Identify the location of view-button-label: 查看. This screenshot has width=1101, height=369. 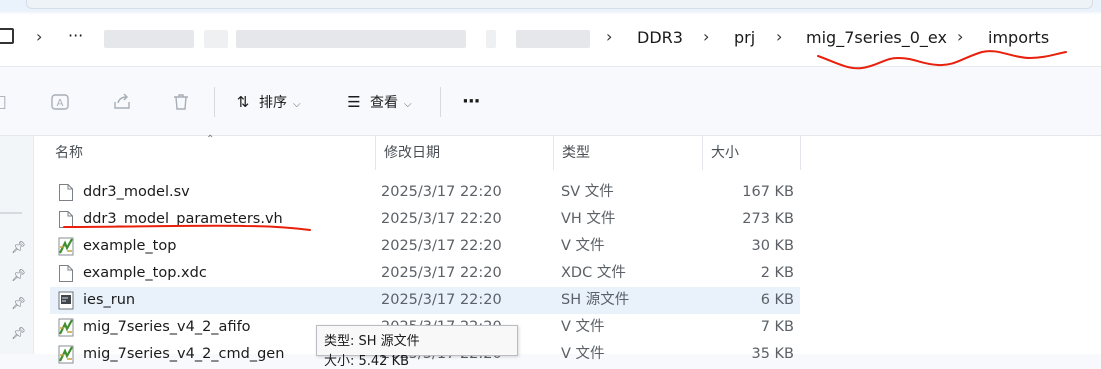
(384, 103).